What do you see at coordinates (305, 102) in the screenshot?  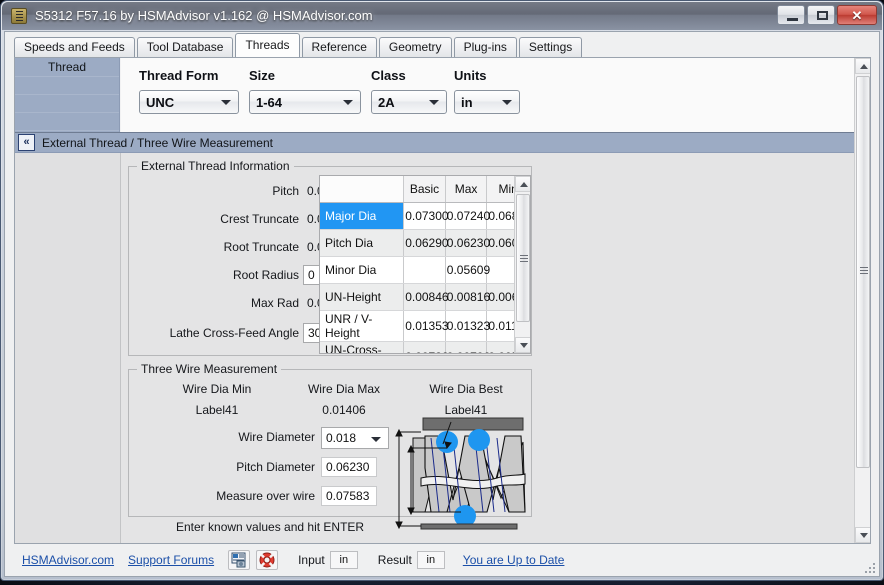 I see `size-select: 1-64` at bounding box center [305, 102].